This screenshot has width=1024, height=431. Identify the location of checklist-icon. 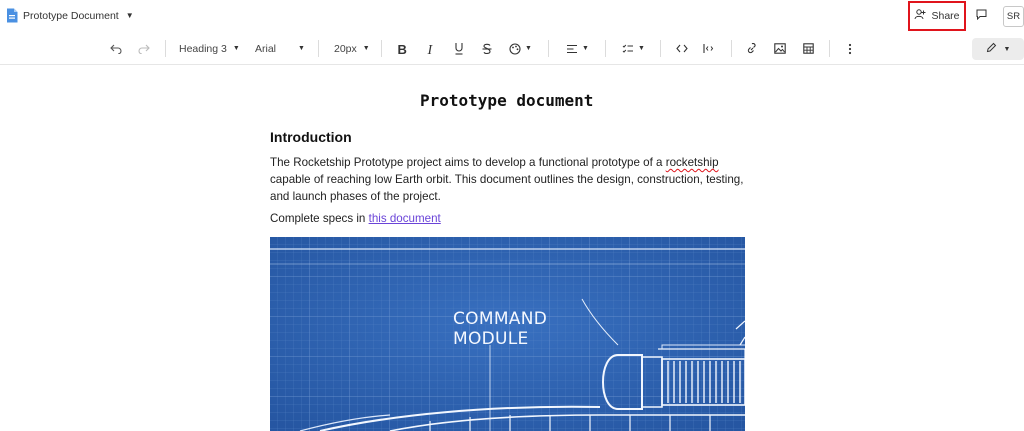
(628, 49).